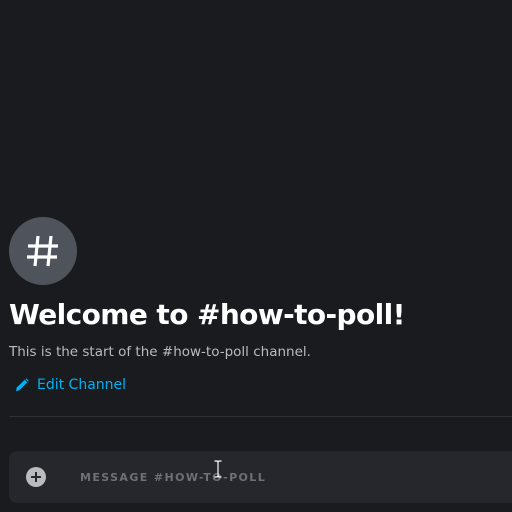 This screenshot has width=512, height=512. I want to click on attach-button, so click(36, 477).